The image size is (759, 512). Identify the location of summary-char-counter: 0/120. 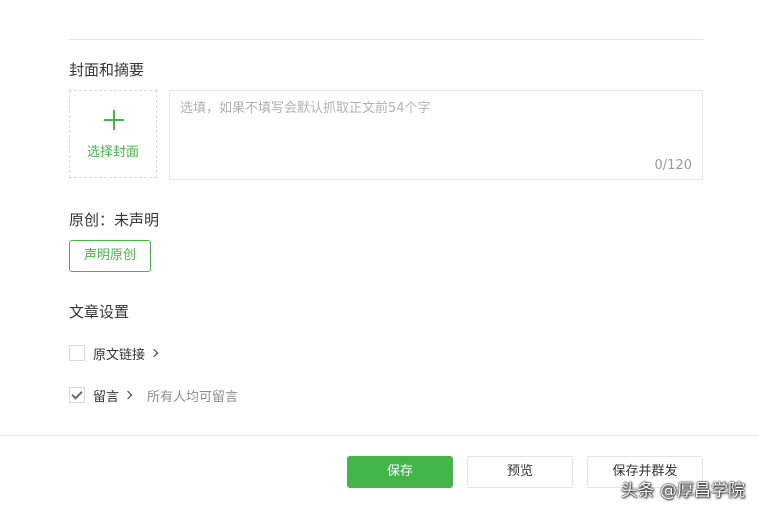
(673, 165).